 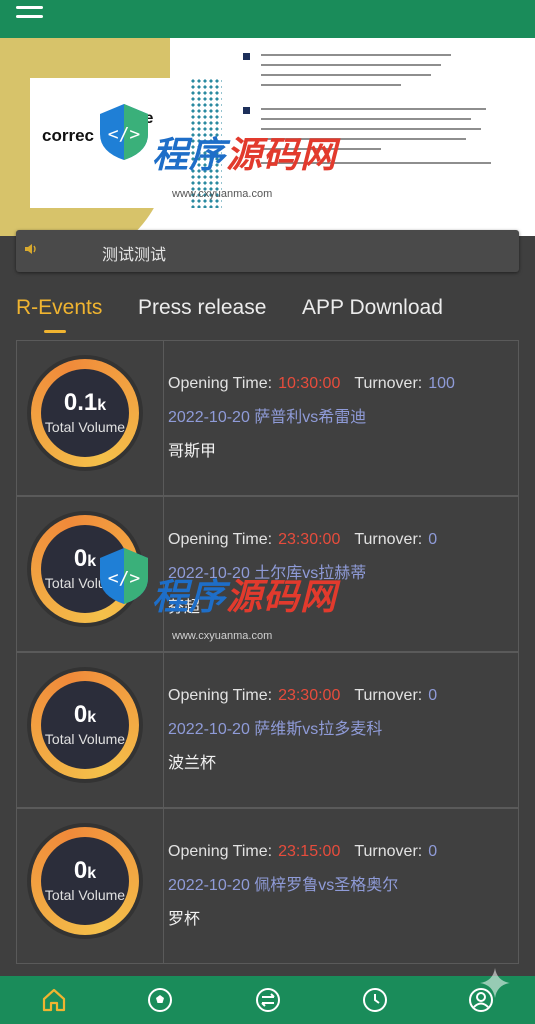 I want to click on tab-r-events: R-Events, so click(x=59, y=308).